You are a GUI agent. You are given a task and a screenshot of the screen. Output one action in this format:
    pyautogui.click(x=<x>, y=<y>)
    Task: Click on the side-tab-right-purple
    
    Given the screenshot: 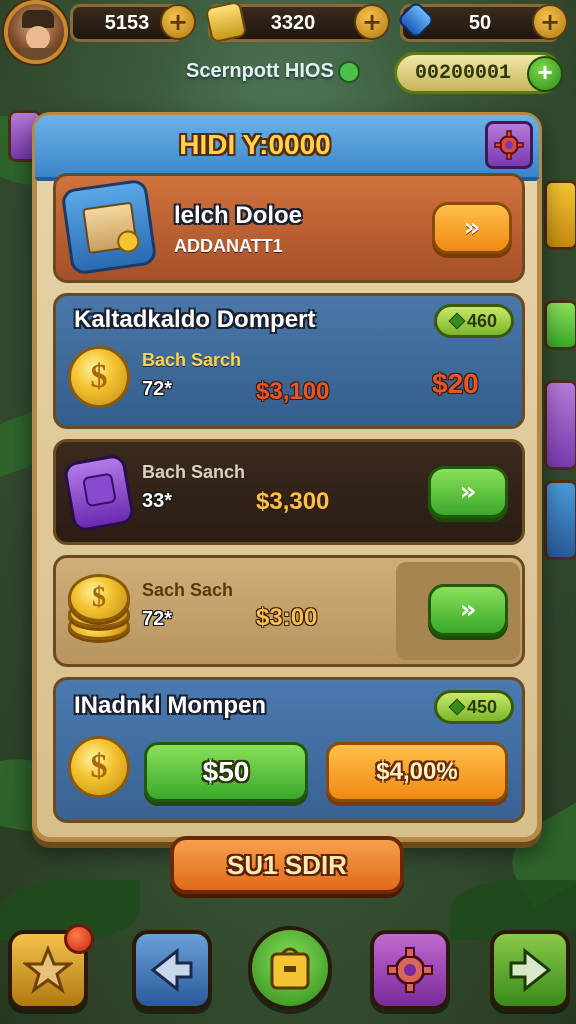 What is the action you would take?
    pyautogui.click(x=560, y=425)
    